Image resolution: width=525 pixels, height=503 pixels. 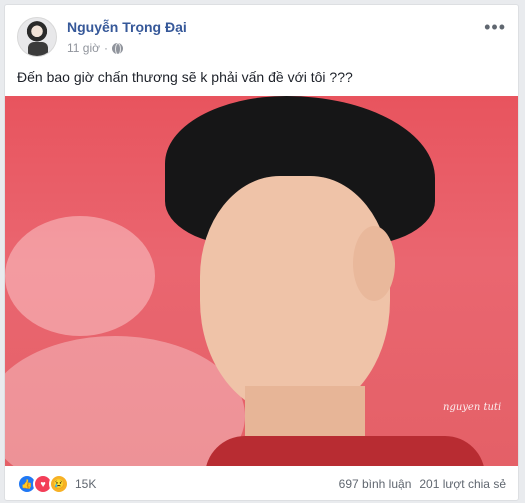 I want to click on post-meta: 11 giờ ·, so click(x=95, y=48).